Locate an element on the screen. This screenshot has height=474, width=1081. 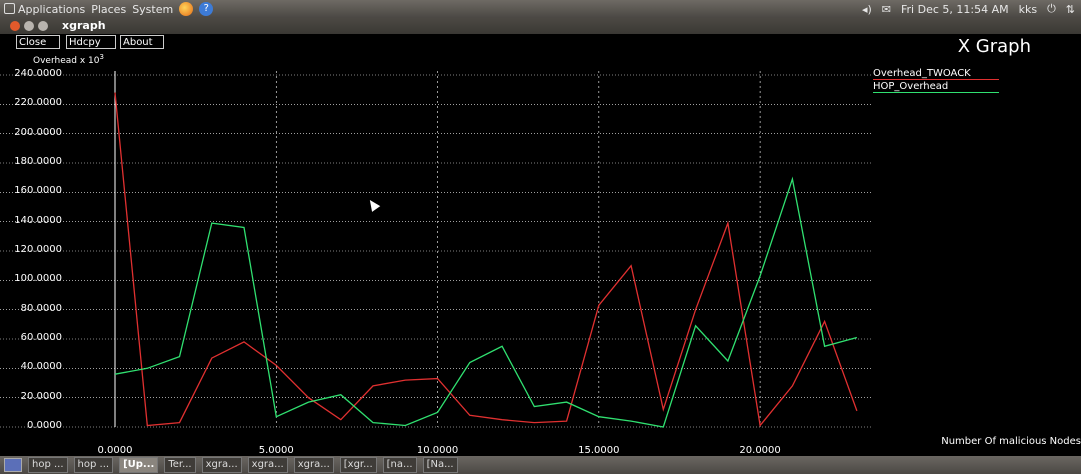
x-tick-label: 15.0000 is located at coordinates (599, 450).